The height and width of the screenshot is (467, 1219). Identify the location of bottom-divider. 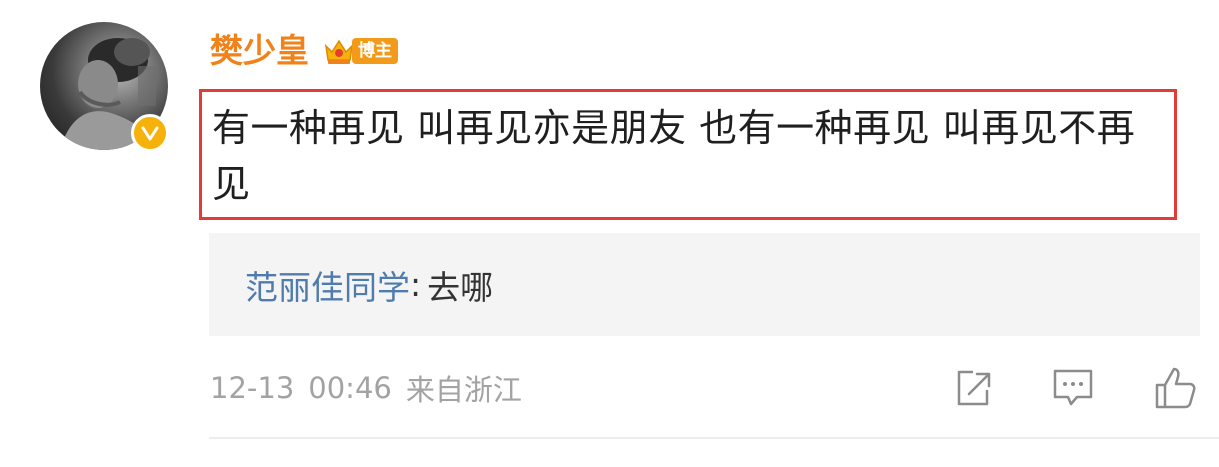
(714, 438).